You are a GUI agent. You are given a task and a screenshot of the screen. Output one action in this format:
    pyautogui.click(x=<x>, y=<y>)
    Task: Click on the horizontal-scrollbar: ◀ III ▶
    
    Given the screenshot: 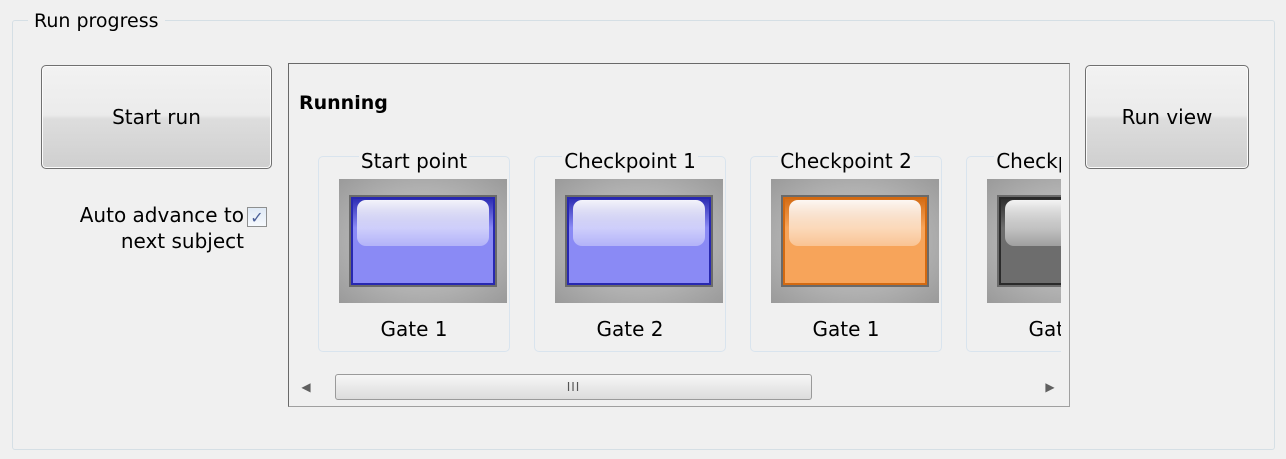 What is the action you would take?
    pyautogui.click(x=679, y=387)
    